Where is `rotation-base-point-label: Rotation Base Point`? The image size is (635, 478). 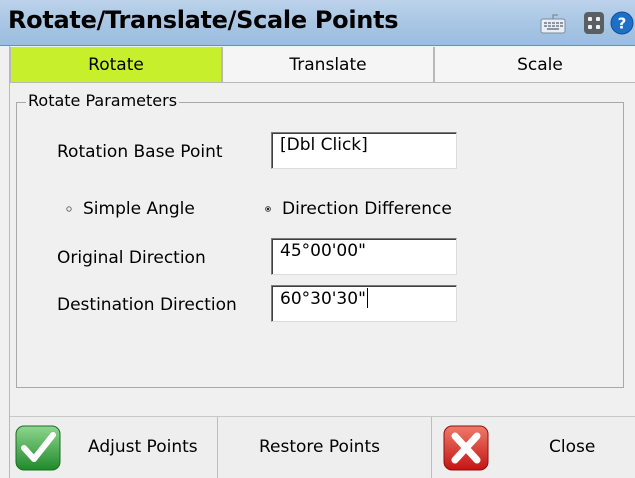 rotation-base-point-label: Rotation Base Point is located at coordinates (140, 152).